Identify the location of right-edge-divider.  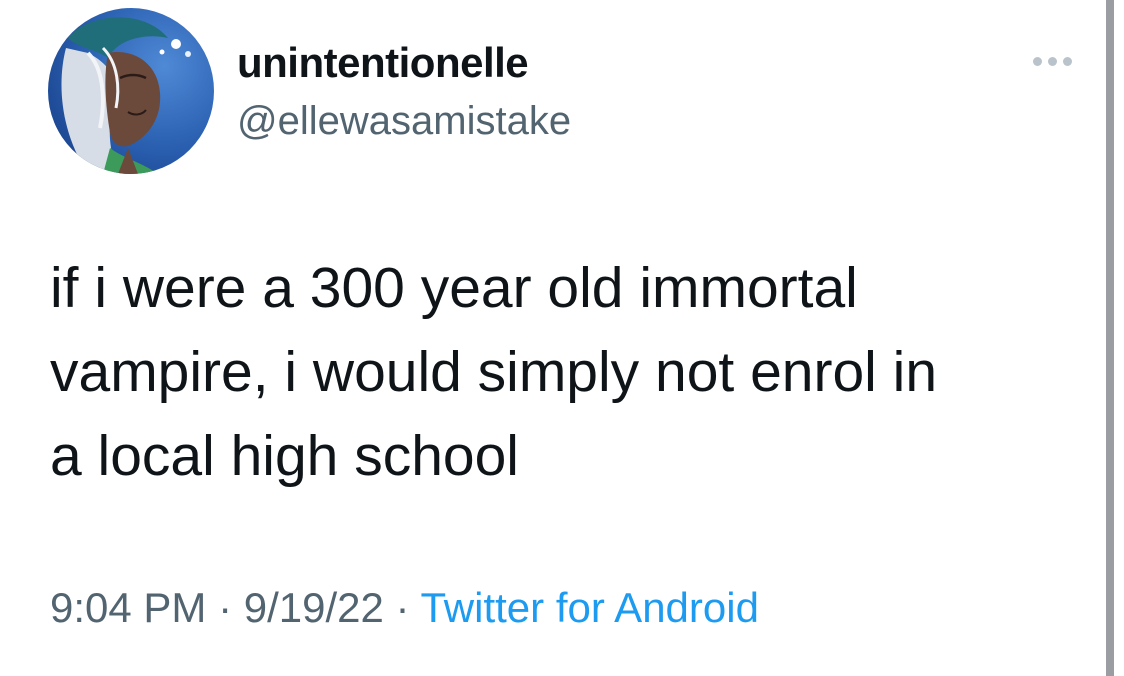
(1110, 338).